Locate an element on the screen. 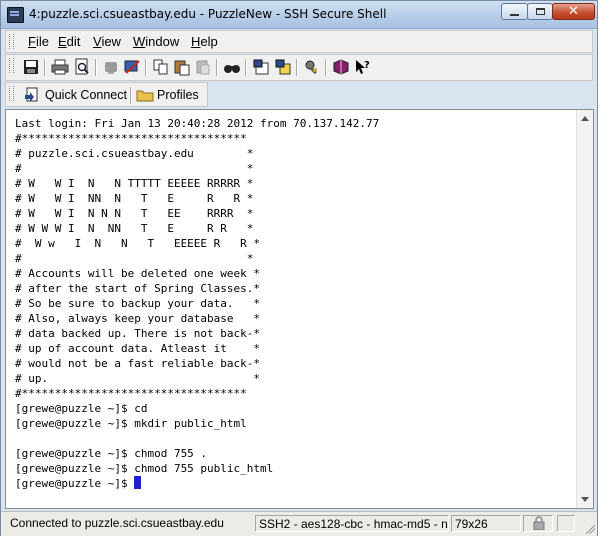 This screenshot has width=598, height=536. maximize-icon is located at coordinates (540, 11).